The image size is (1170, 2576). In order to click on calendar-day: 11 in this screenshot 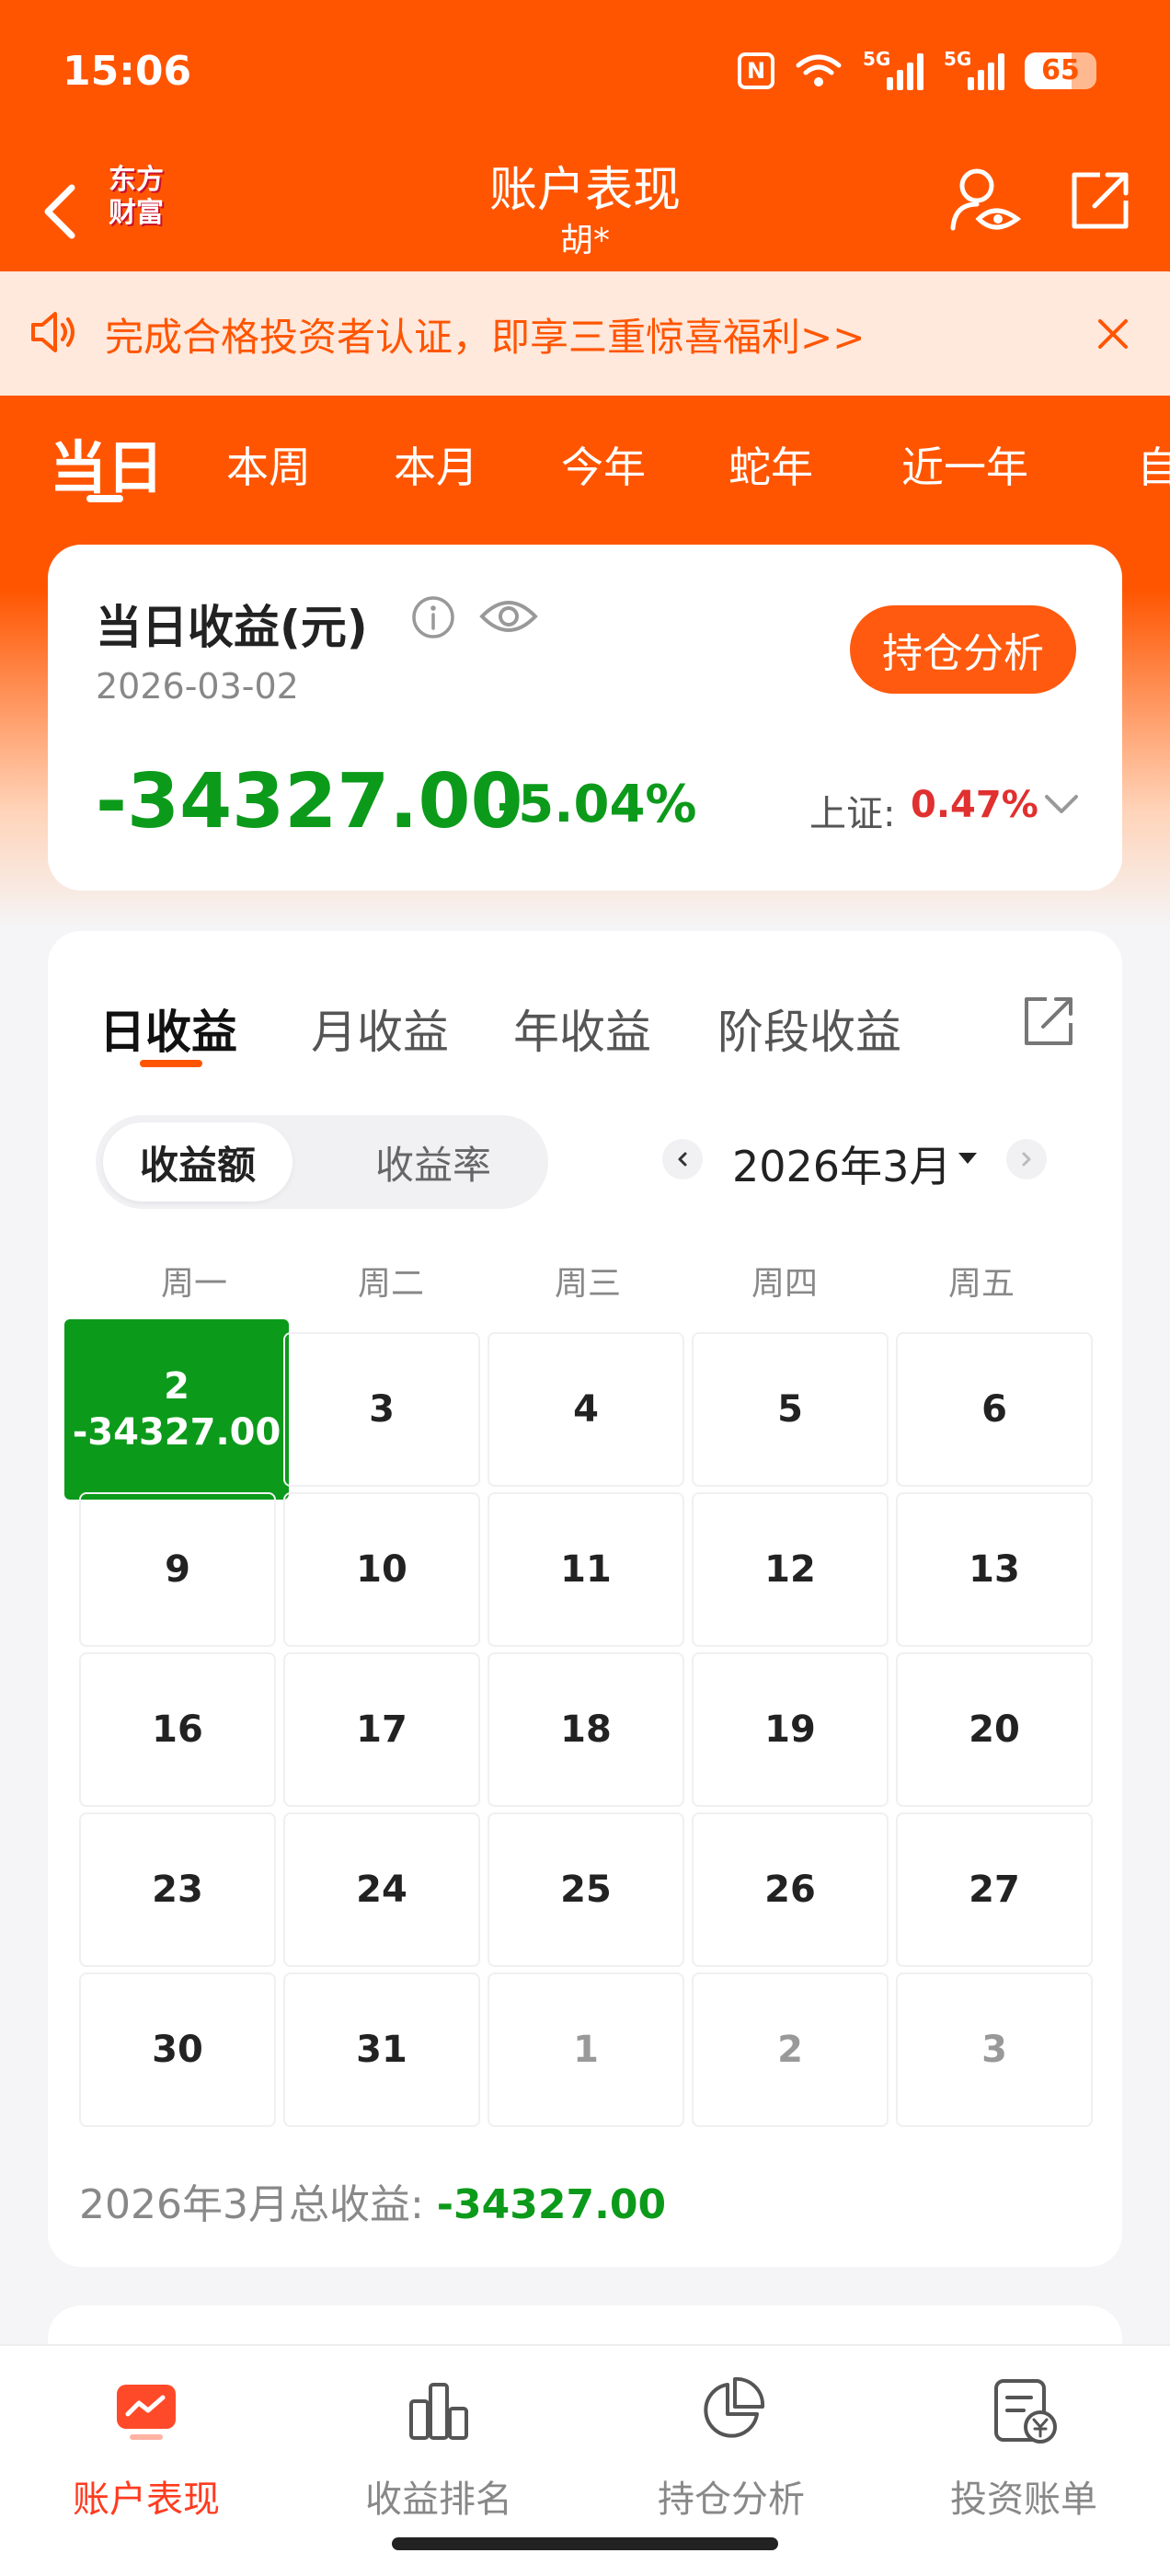, I will do `click(586, 1569)`.